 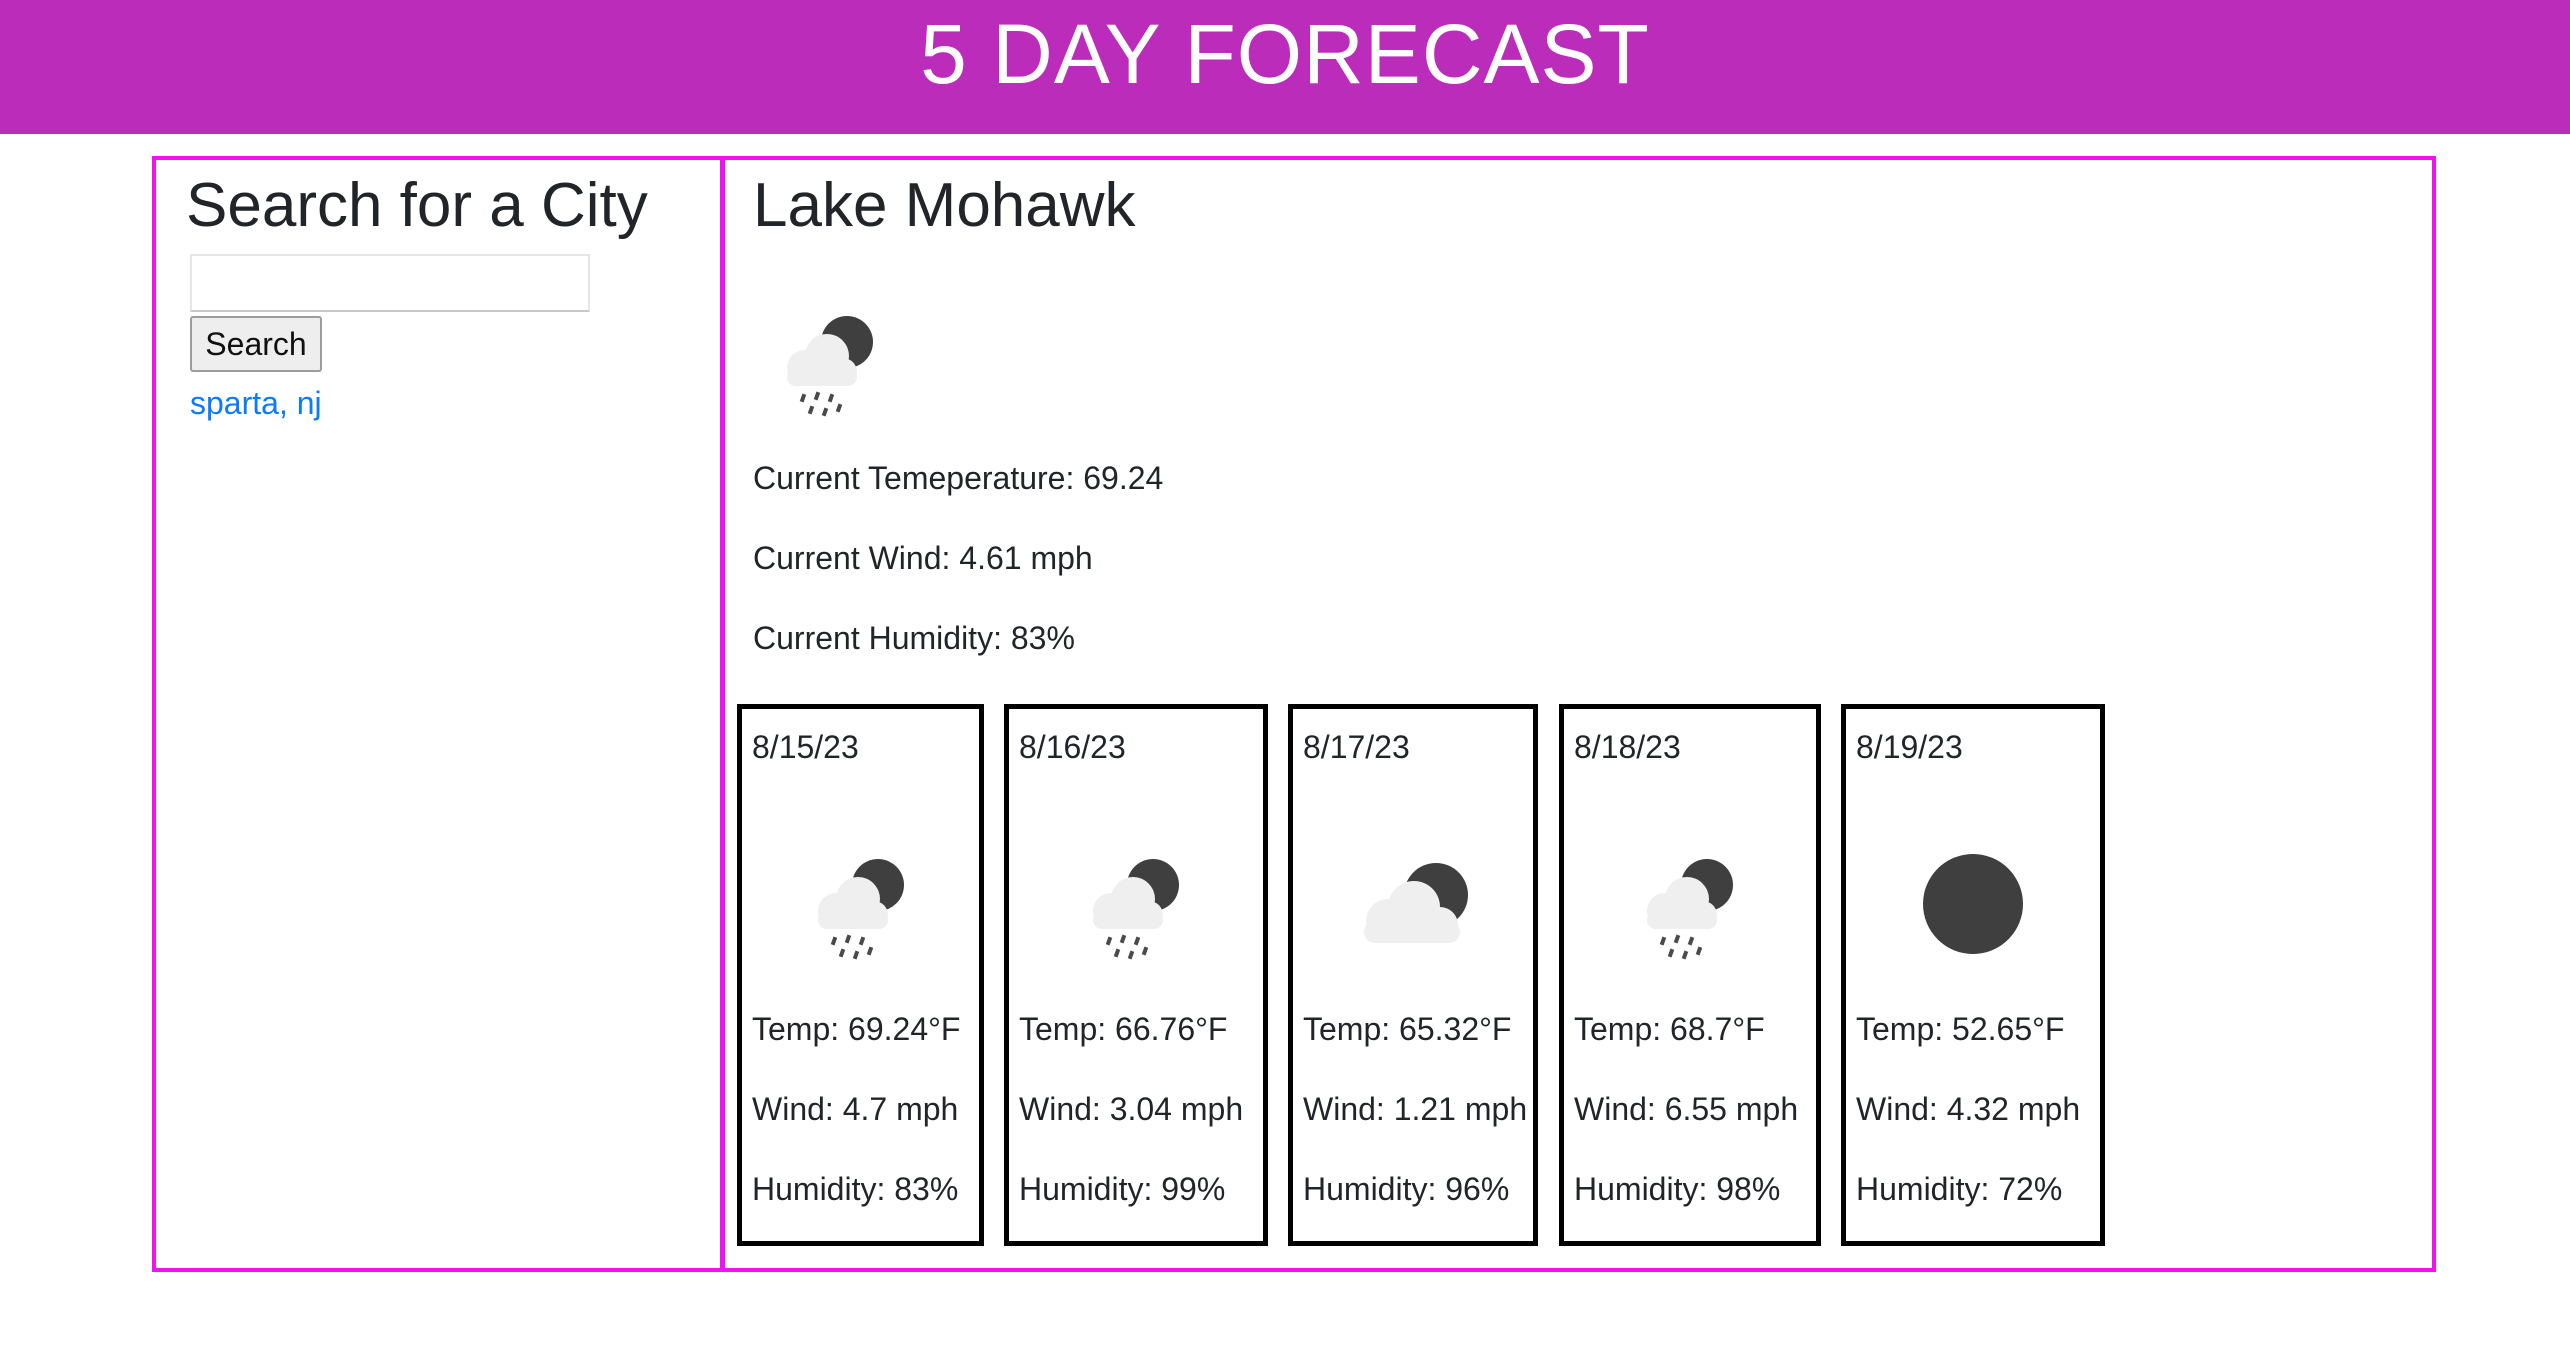 What do you see at coordinates (1123, 1029) in the screenshot?
I see `forecast-temp: Temp: 66.76°F` at bounding box center [1123, 1029].